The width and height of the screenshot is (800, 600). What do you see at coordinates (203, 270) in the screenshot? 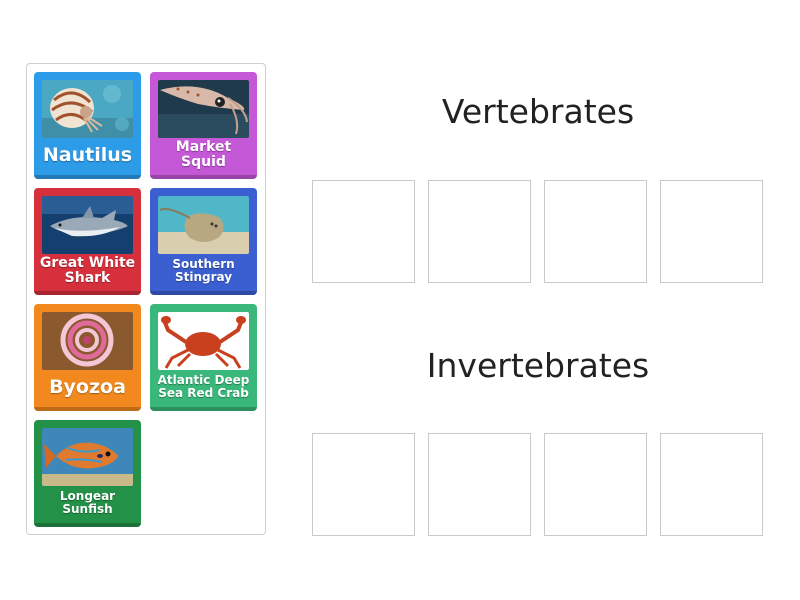
I see `card-label: Southern Stingray` at bounding box center [203, 270].